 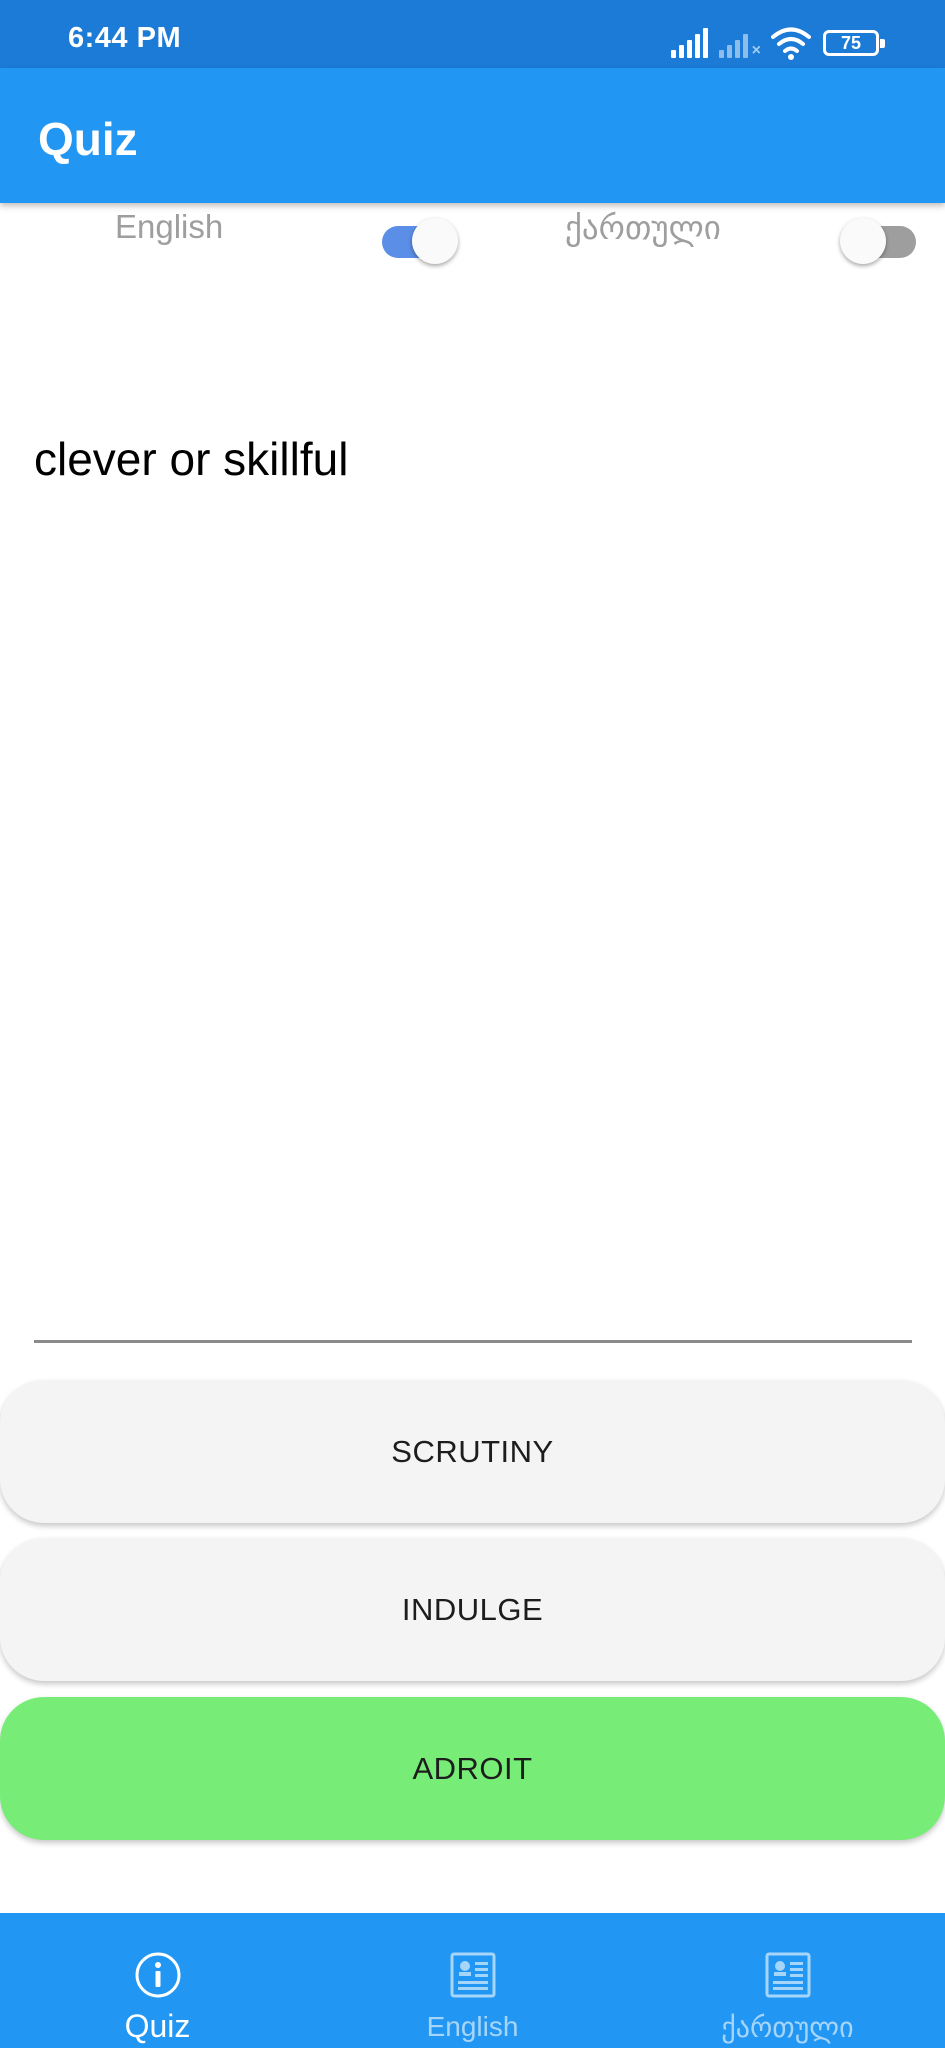 What do you see at coordinates (472, 34) in the screenshot?
I see `status-bar: 6:44 PM × 75` at bounding box center [472, 34].